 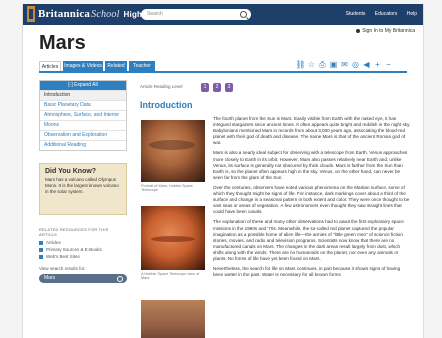 What do you see at coordinates (388, 64) in the screenshot?
I see `text-smaller-icon: −` at bounding box center [388, 64].